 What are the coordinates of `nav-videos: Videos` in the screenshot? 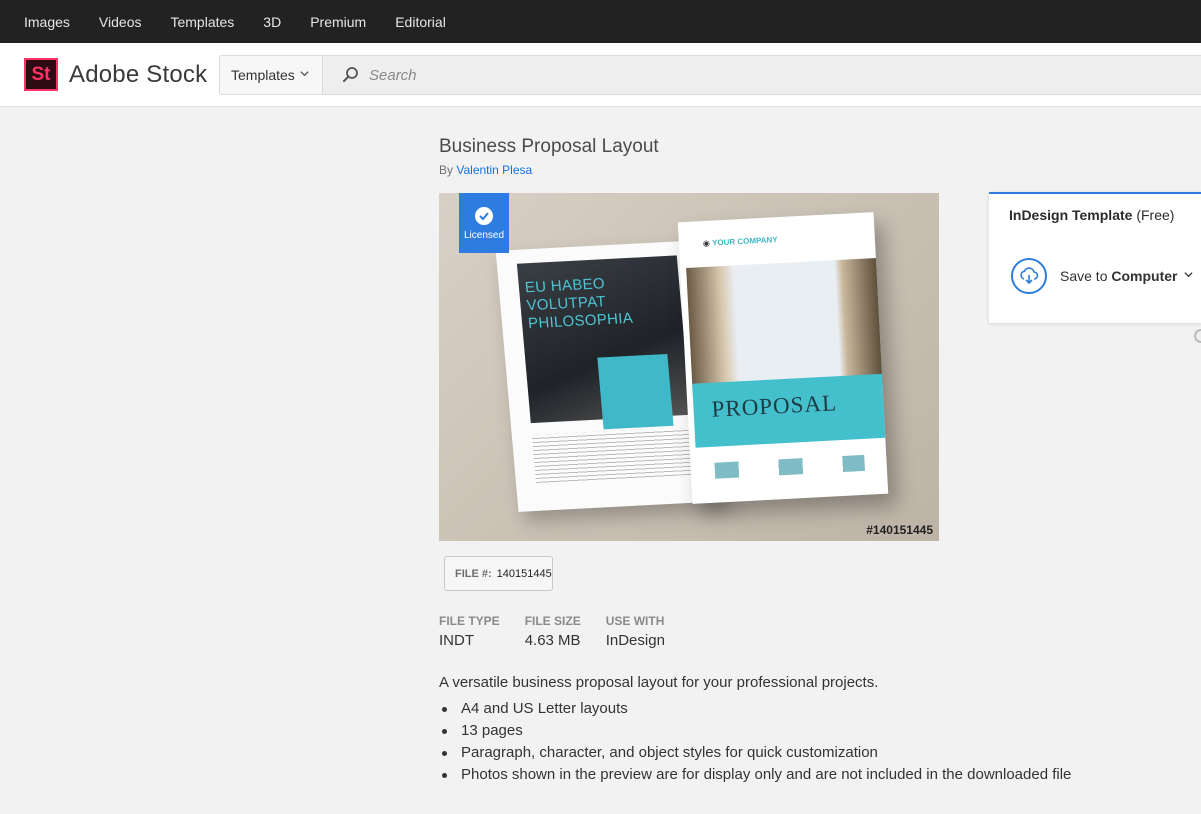 It's located at (120, 22).